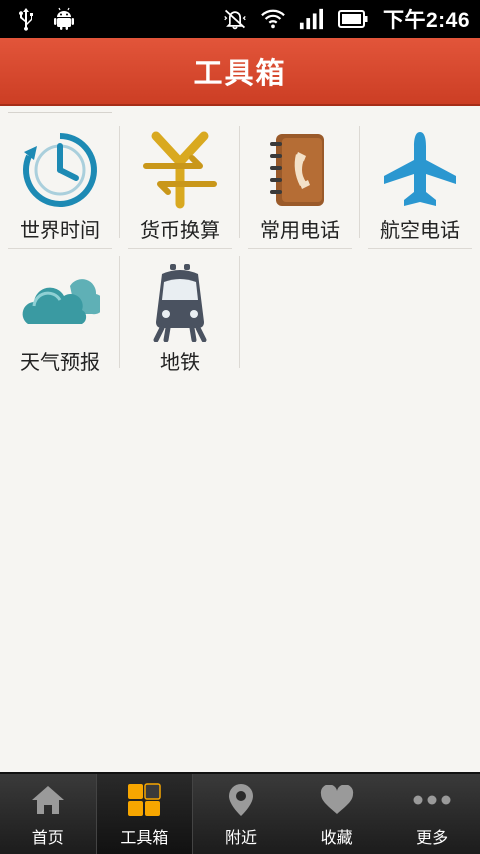 The height and width of the screenshot is (854, 480). Describe the element at coordinates (60, 362) in the screenshot. I see `tool-label: 天气预报` at that location.